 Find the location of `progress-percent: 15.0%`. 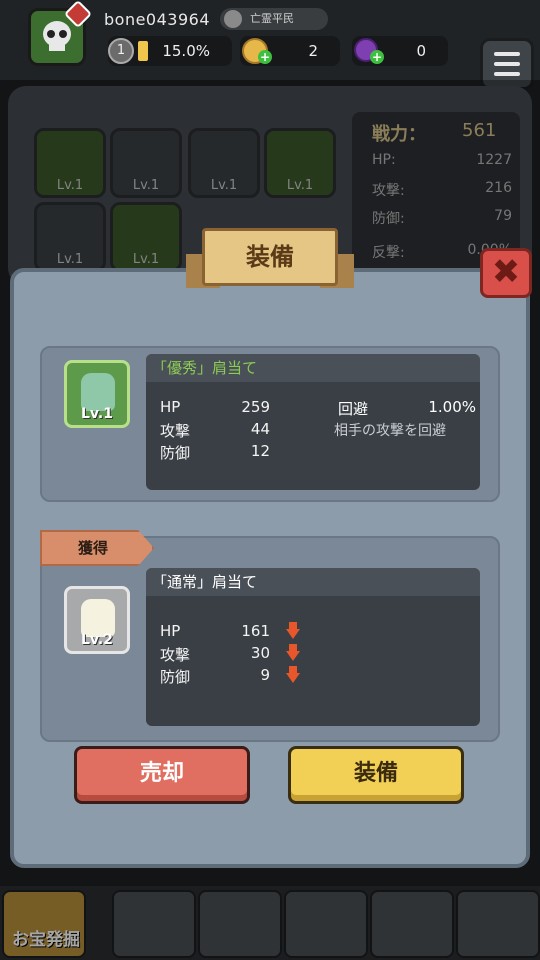

progress-percent: 15.0% is located at coordinates (186, 51).